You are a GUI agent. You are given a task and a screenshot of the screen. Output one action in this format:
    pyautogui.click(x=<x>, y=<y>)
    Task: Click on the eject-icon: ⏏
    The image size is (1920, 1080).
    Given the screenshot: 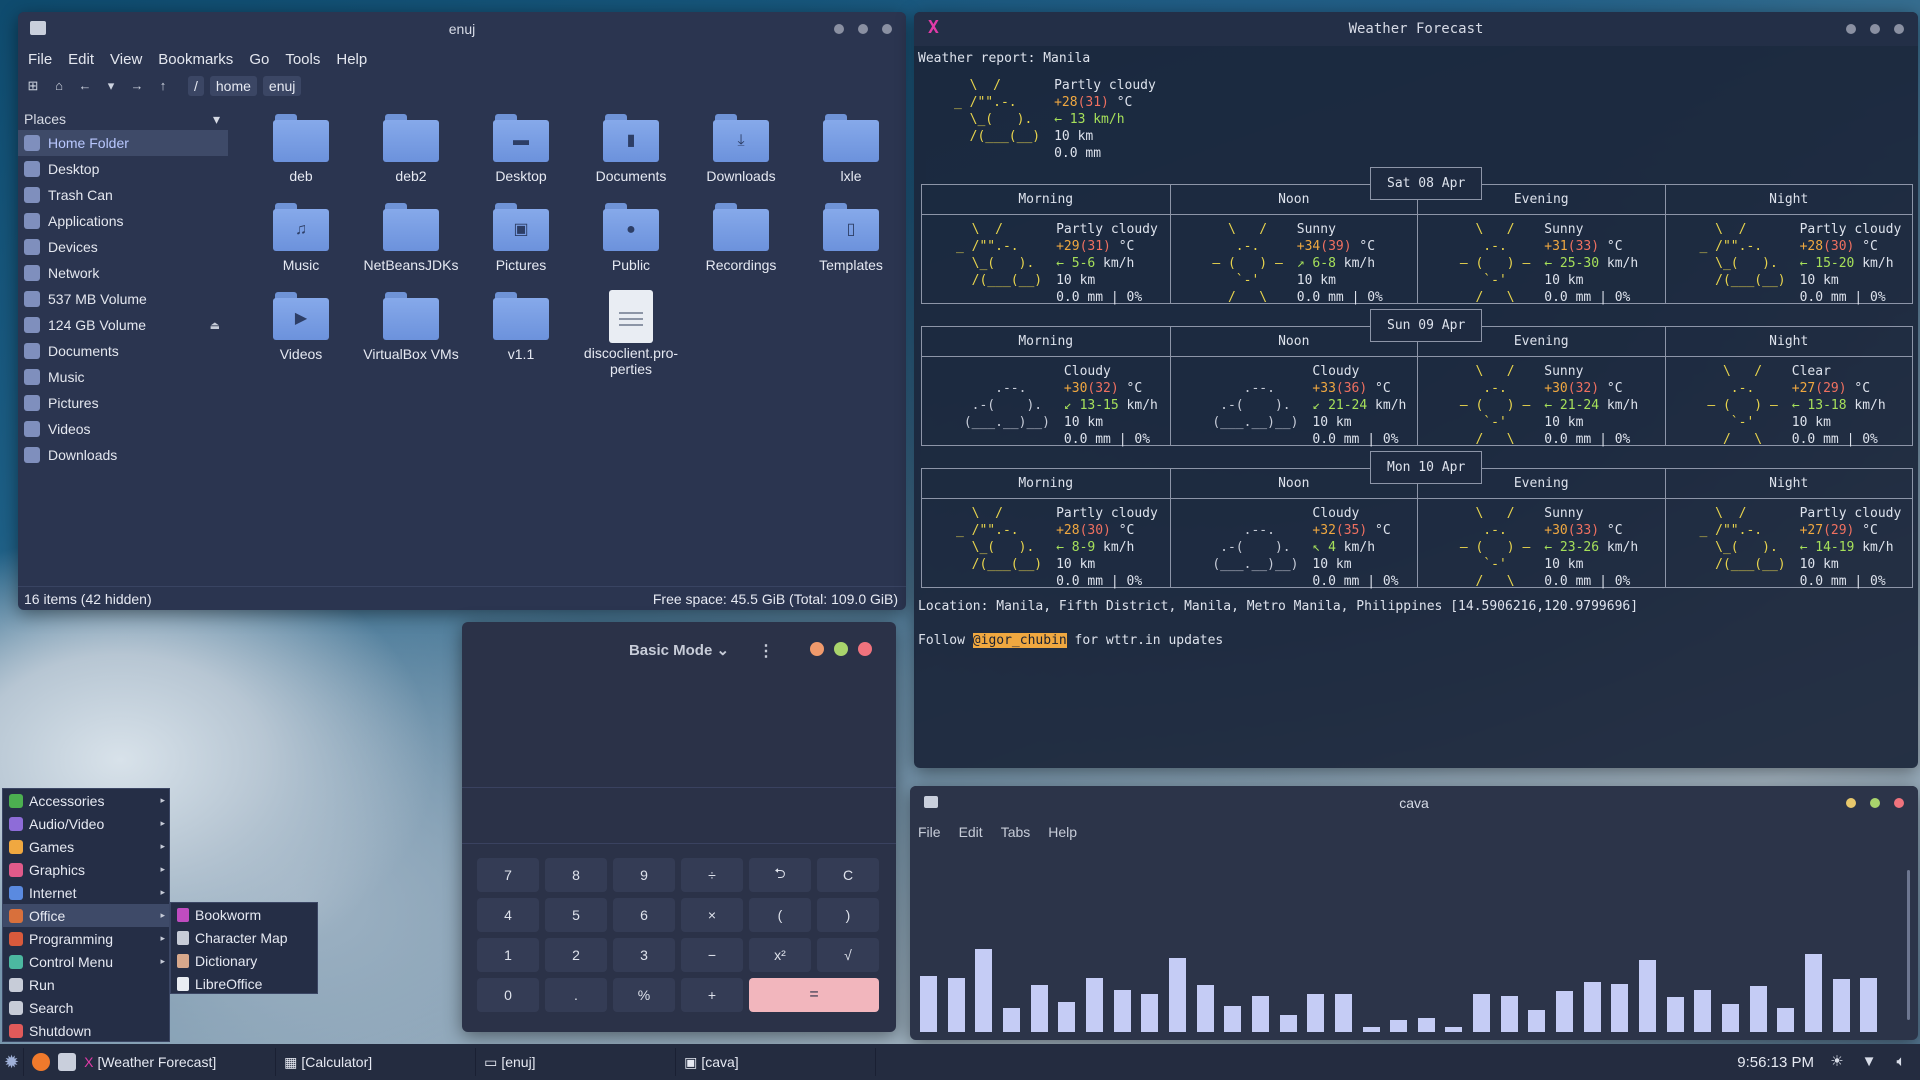 What is the action you would take?
    pyautogui.click(x=215, y=325)
    